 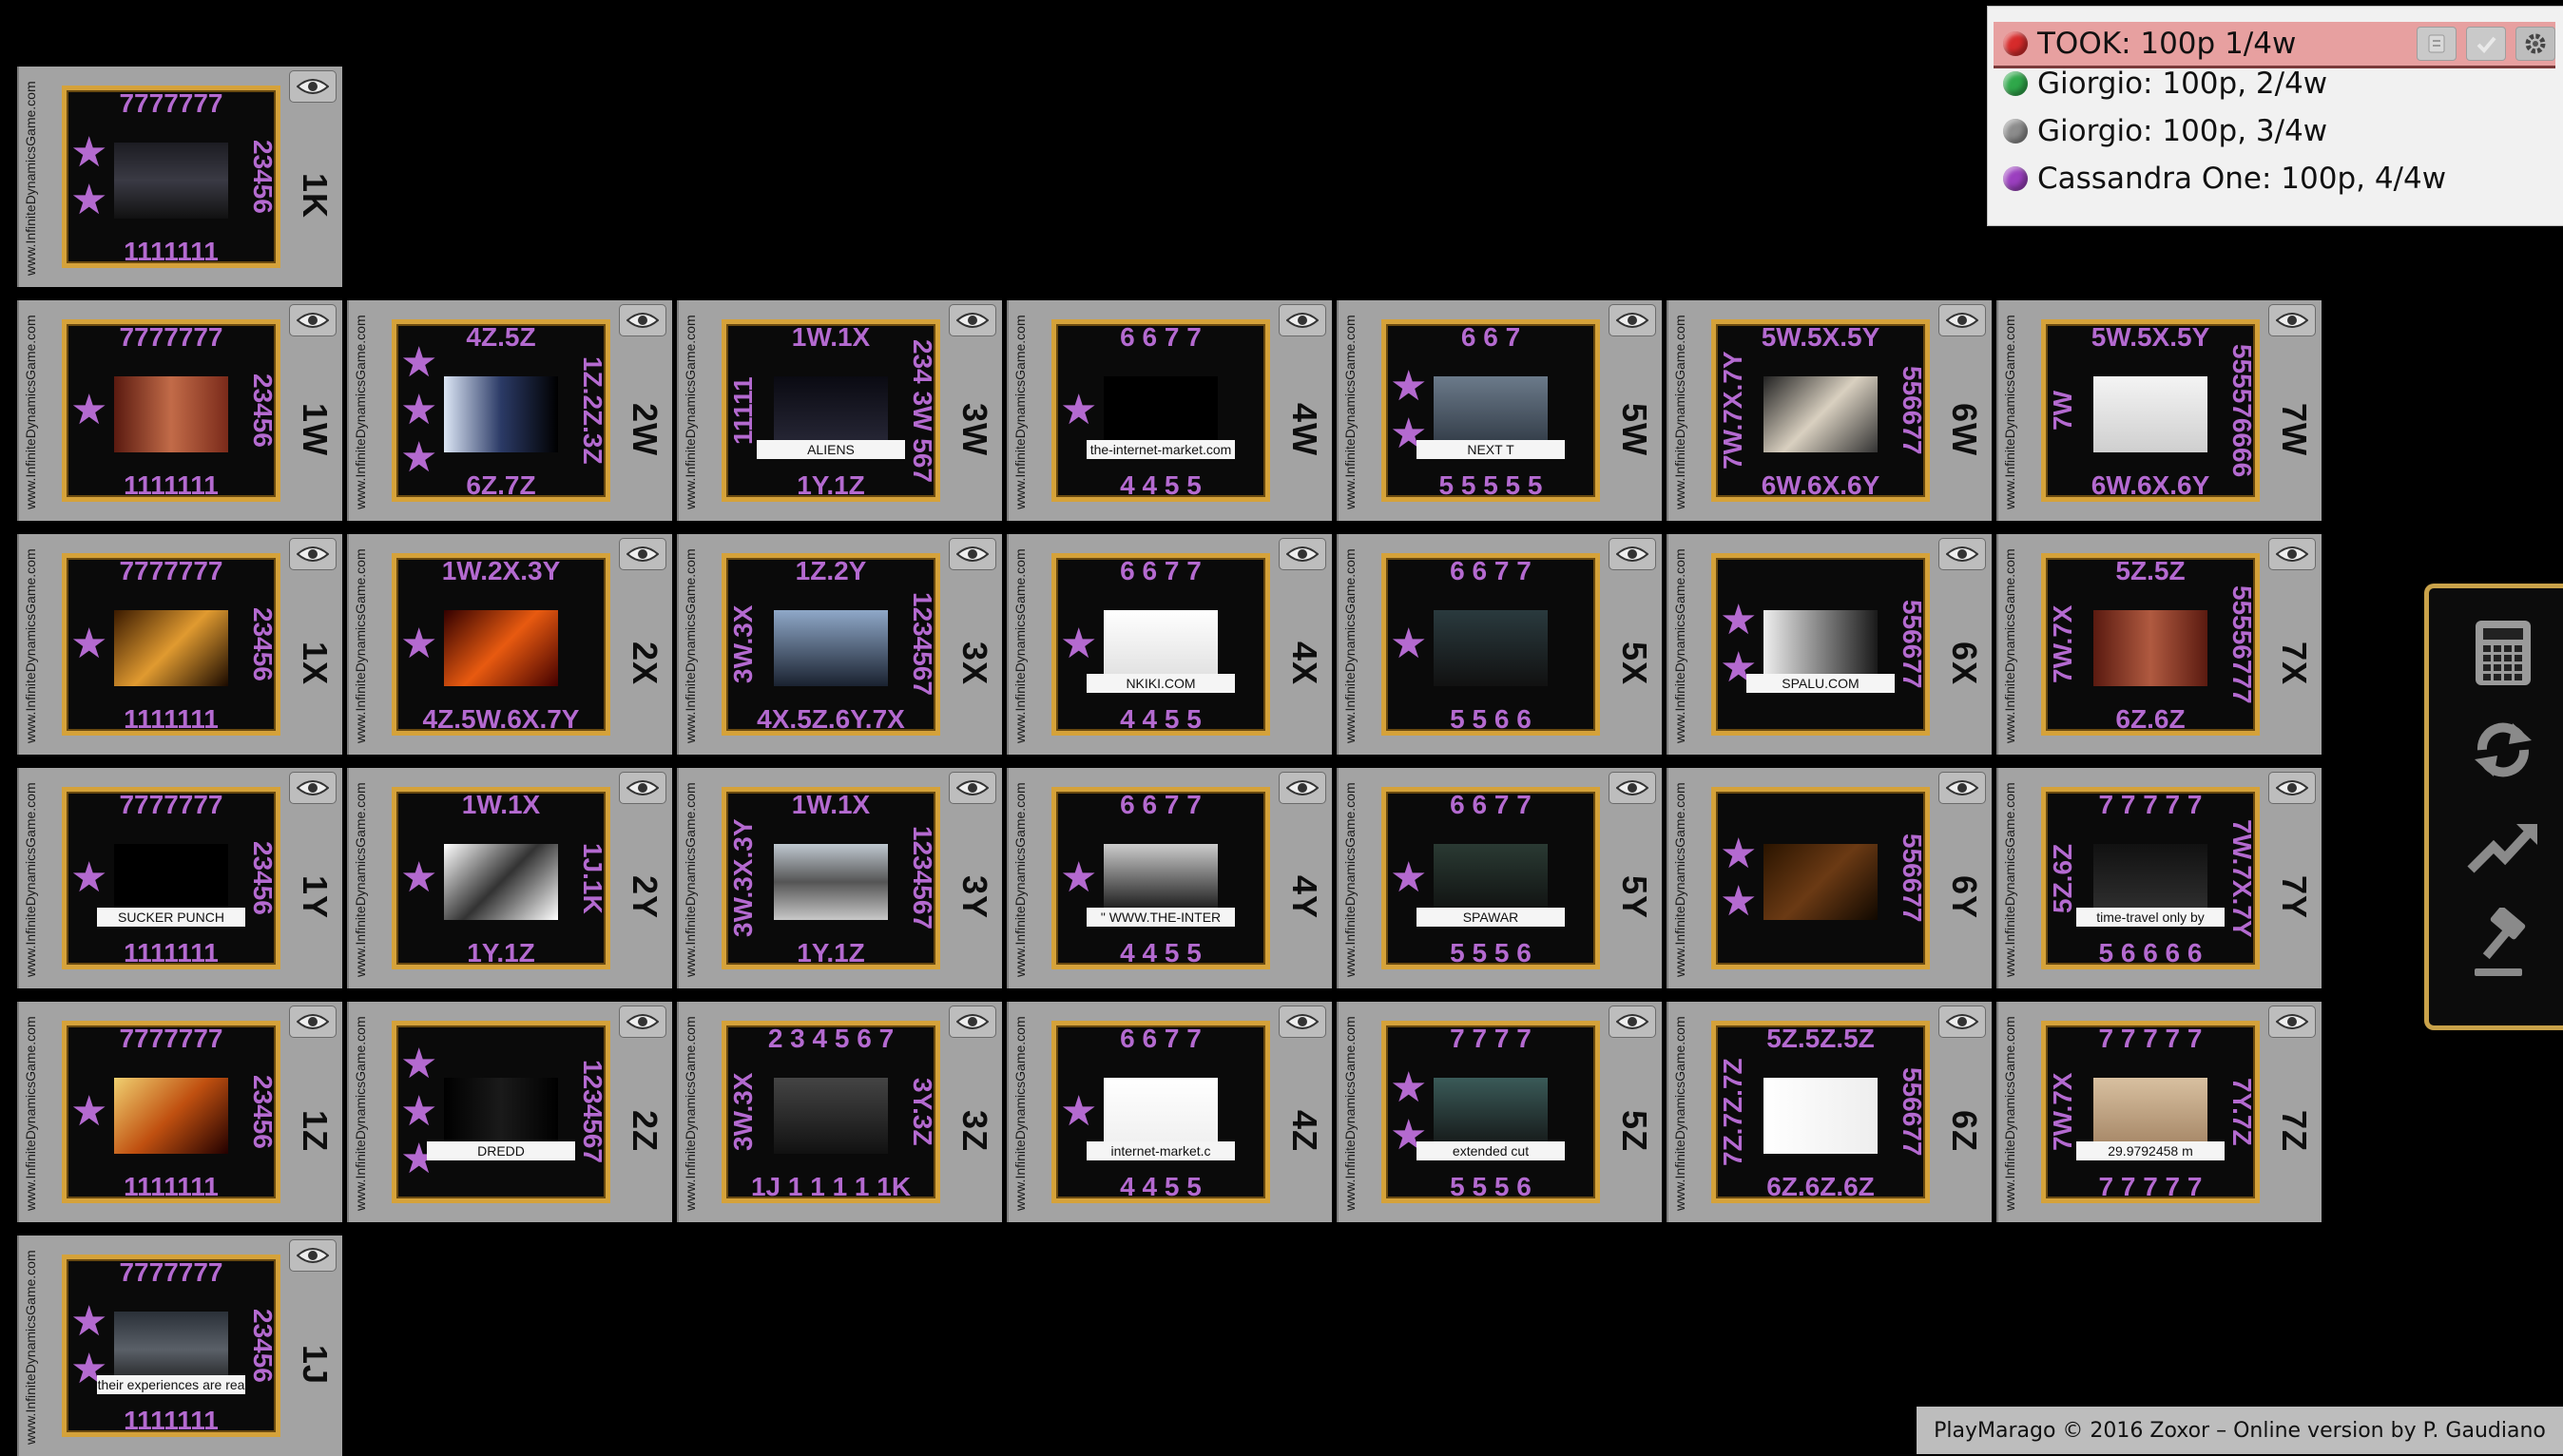 I want to click on label-left: 3W.3X.3Y, so click(x=743, y=878).